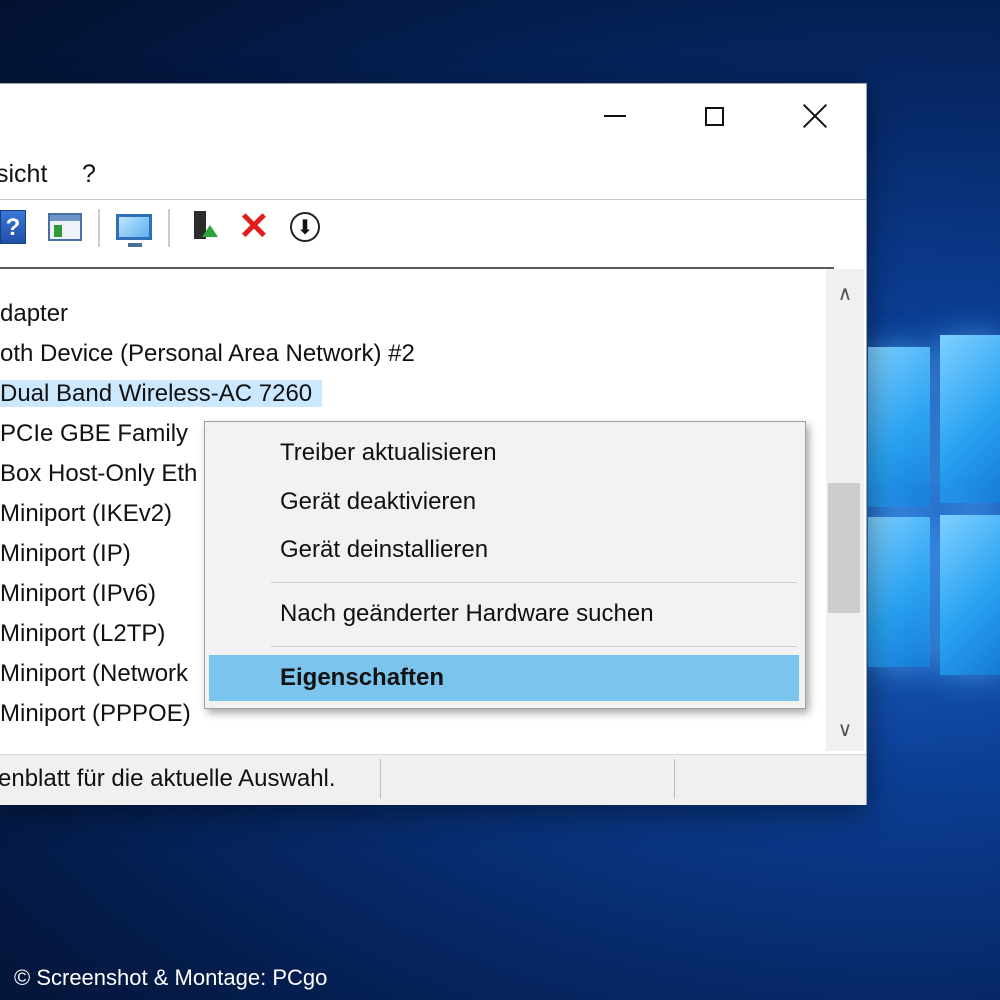 The image size is (1000, 1000). I want to click on menu-ansicht: sicht, so click(23, 174).